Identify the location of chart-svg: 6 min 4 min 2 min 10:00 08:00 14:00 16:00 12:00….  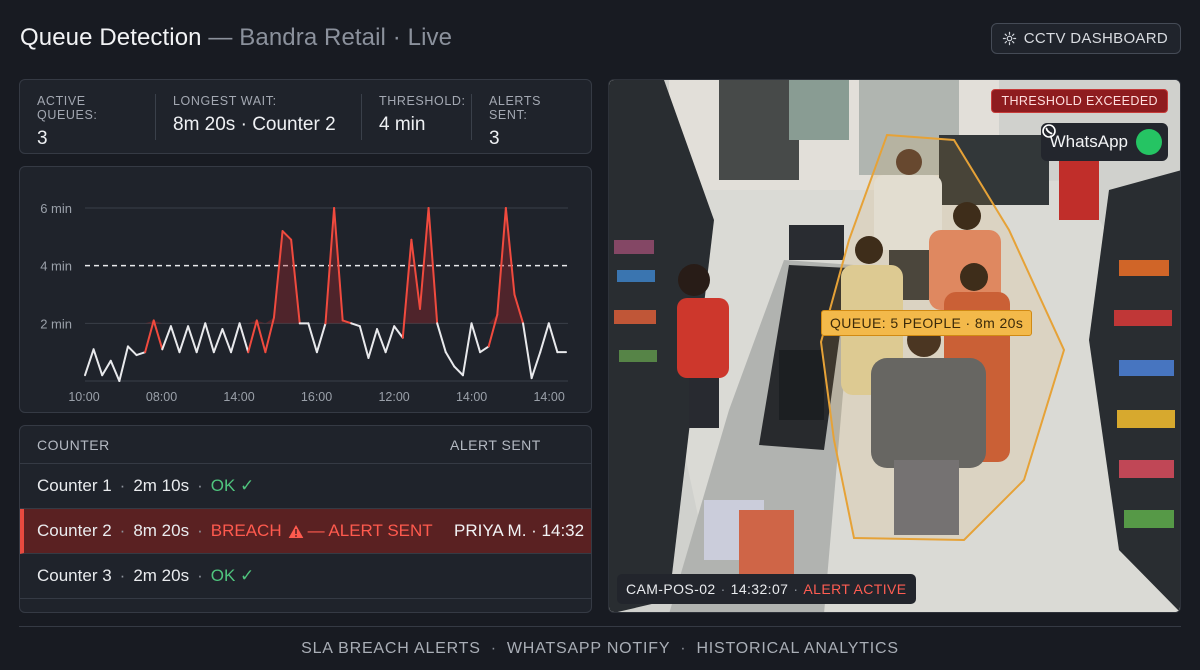
(304, 302).